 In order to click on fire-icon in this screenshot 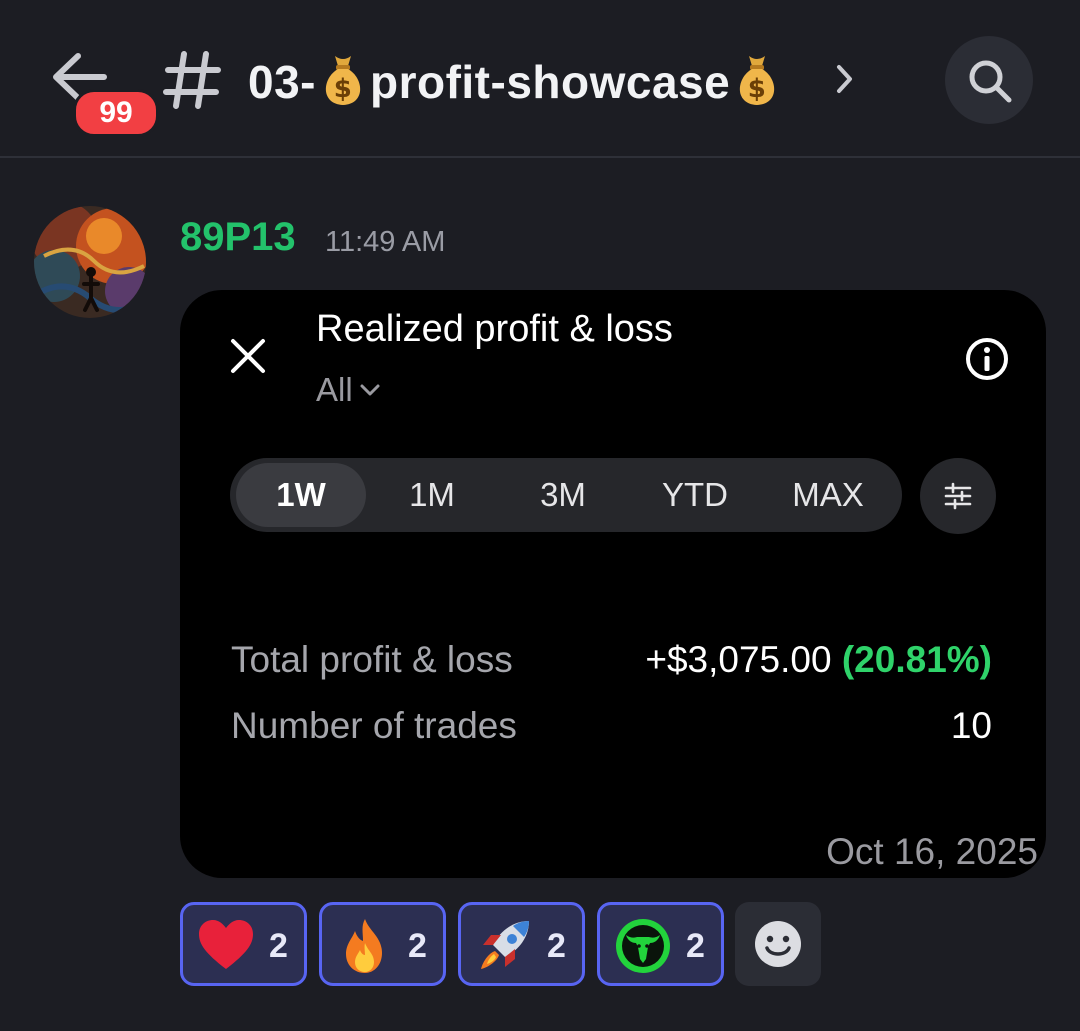, I will do `click(364, 946)`.